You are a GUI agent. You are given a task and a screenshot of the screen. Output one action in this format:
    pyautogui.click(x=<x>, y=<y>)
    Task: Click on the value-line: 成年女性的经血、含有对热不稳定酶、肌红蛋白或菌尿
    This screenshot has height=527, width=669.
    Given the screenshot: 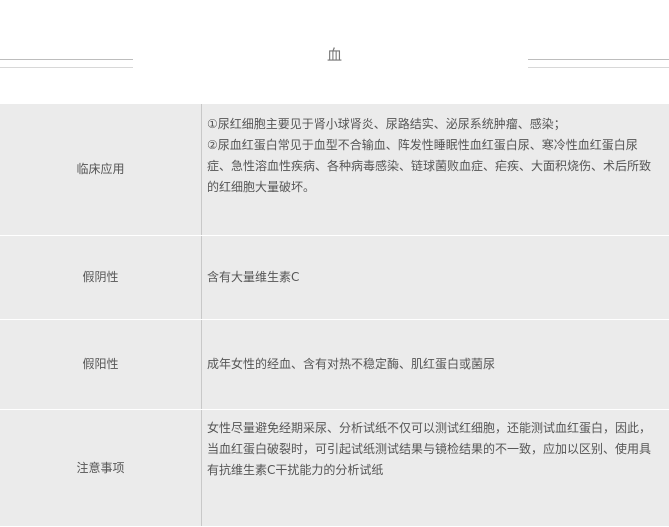 What is the action you would take?
    pyautogui.click(x=434, y=364)
    